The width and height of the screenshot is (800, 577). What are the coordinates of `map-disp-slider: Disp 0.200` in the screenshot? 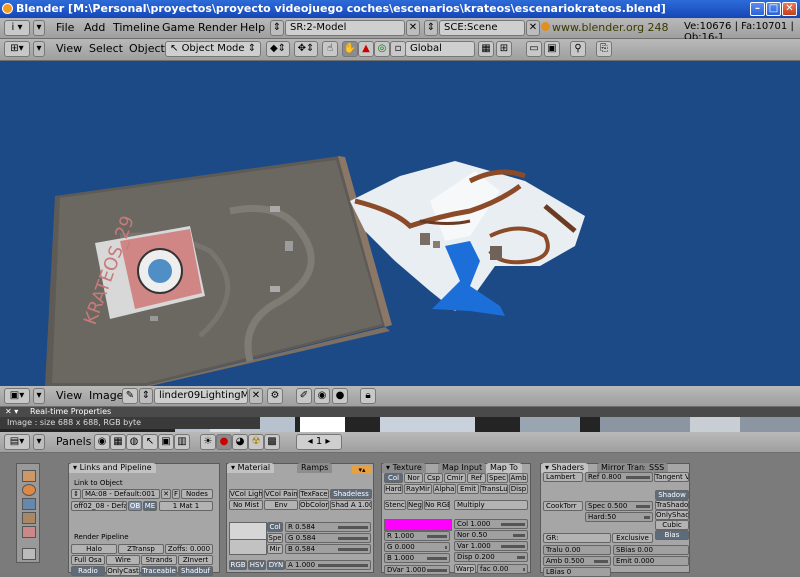 It's located at (491, 557).